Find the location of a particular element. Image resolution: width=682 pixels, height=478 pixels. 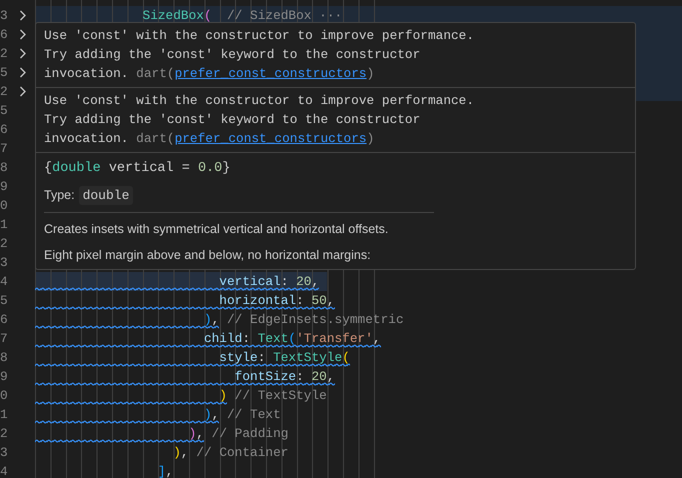

code-line: ), // Padding is located at coordinates (238, 433).